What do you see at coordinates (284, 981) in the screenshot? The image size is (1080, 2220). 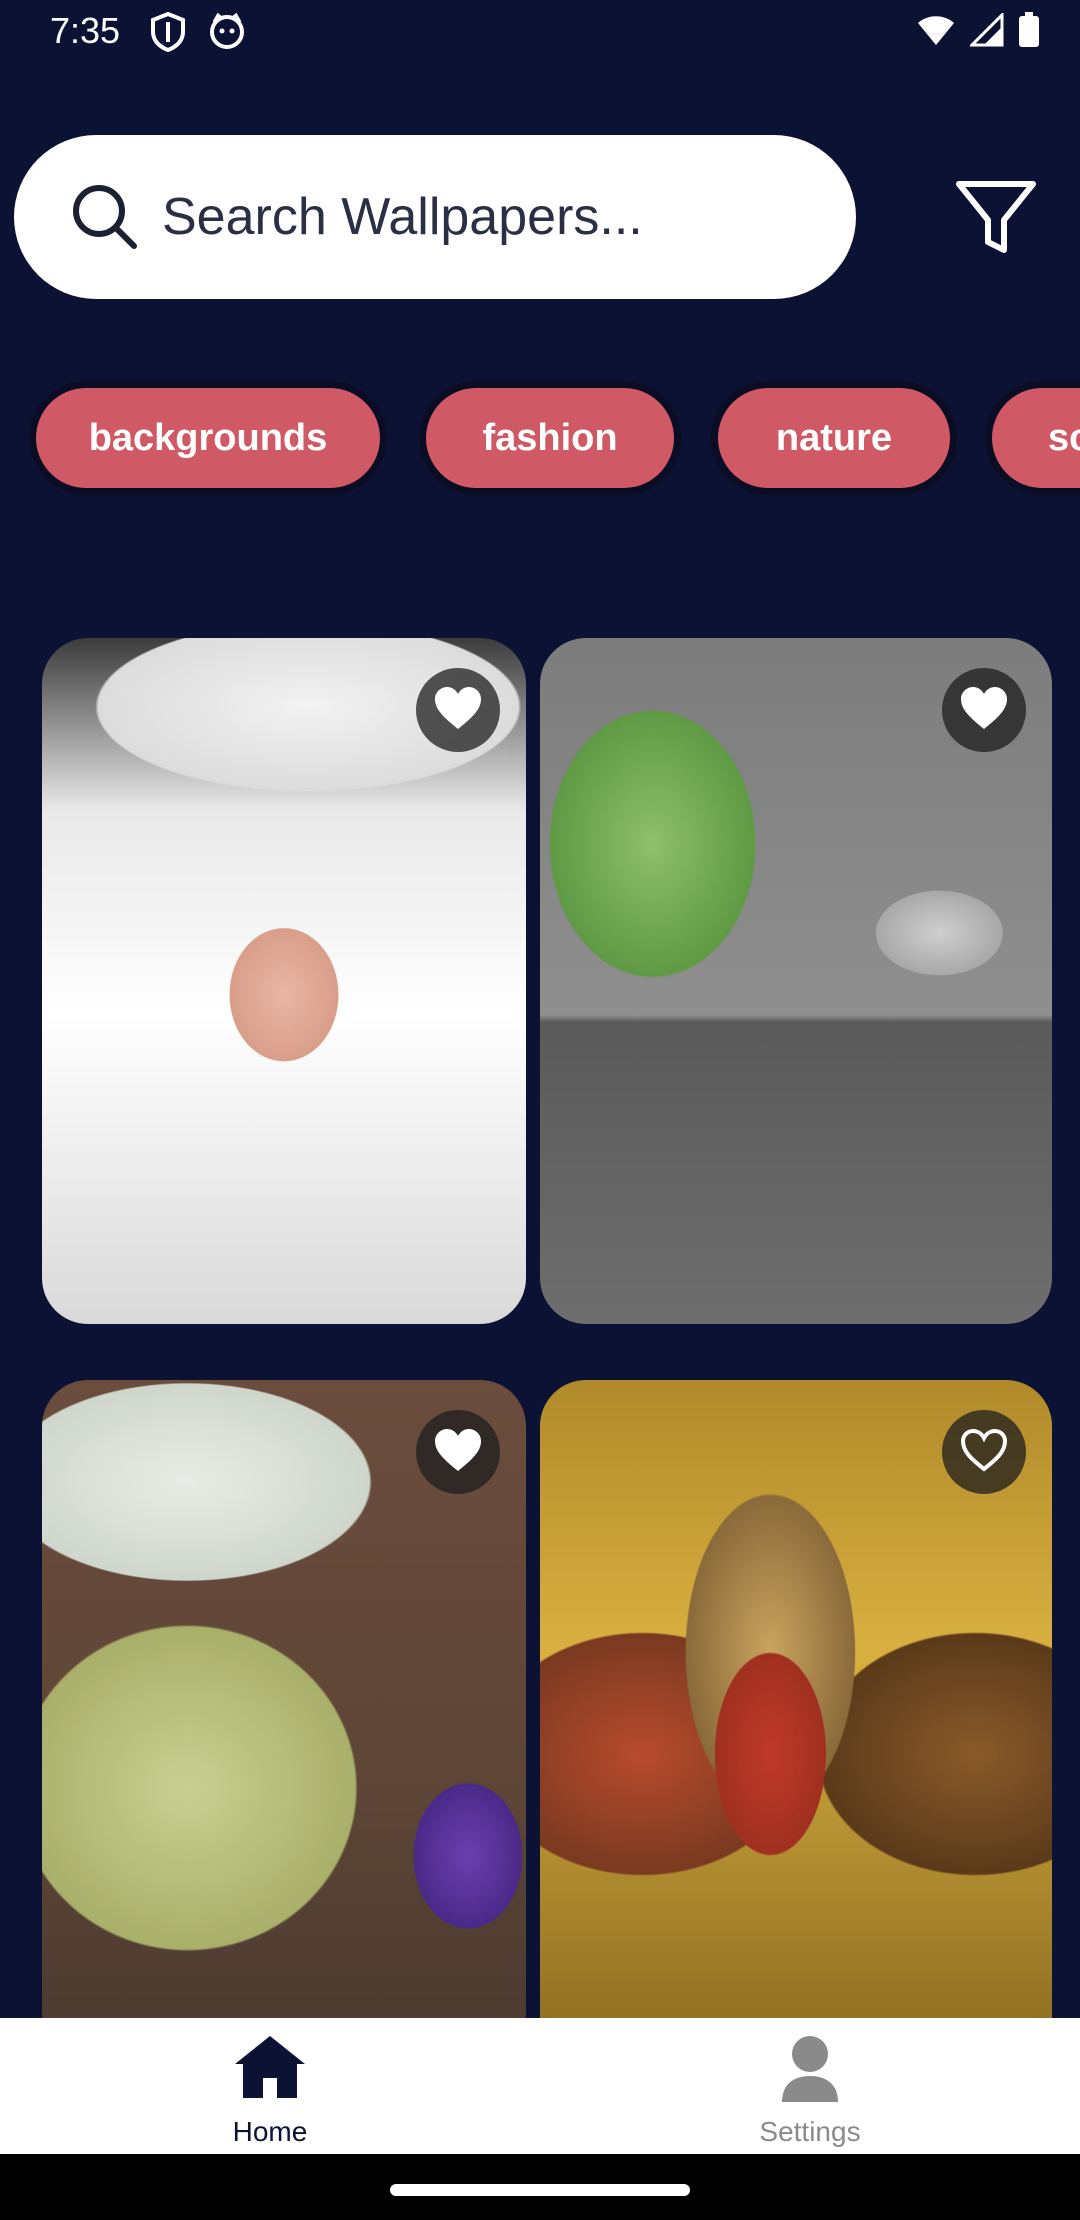 I see `wallpaper-card-woman` at bounding box center [284, 981].